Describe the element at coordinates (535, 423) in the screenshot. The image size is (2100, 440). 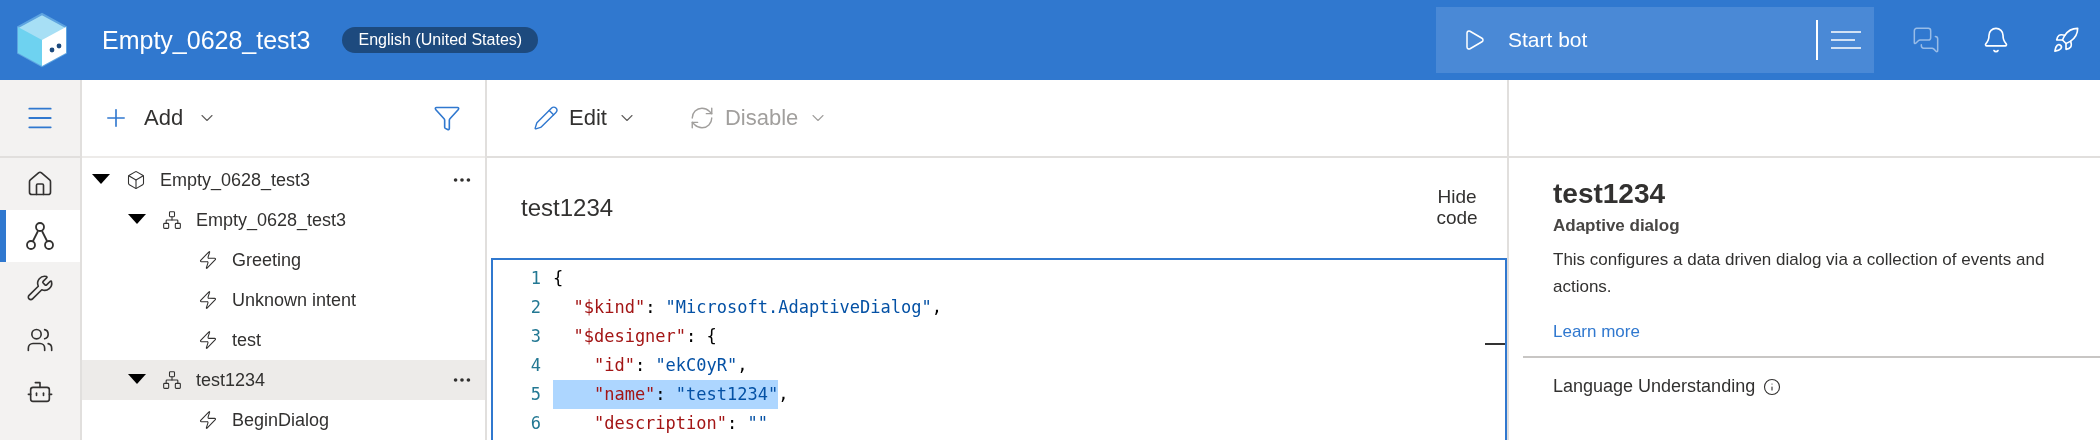
I see `line-number: 6` at that location.